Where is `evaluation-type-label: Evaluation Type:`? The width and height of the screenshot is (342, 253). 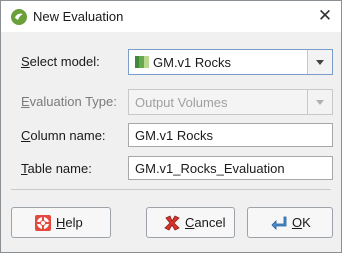
evaluation-type-label: Evaluation Type: is located at coordinates (69, 101).